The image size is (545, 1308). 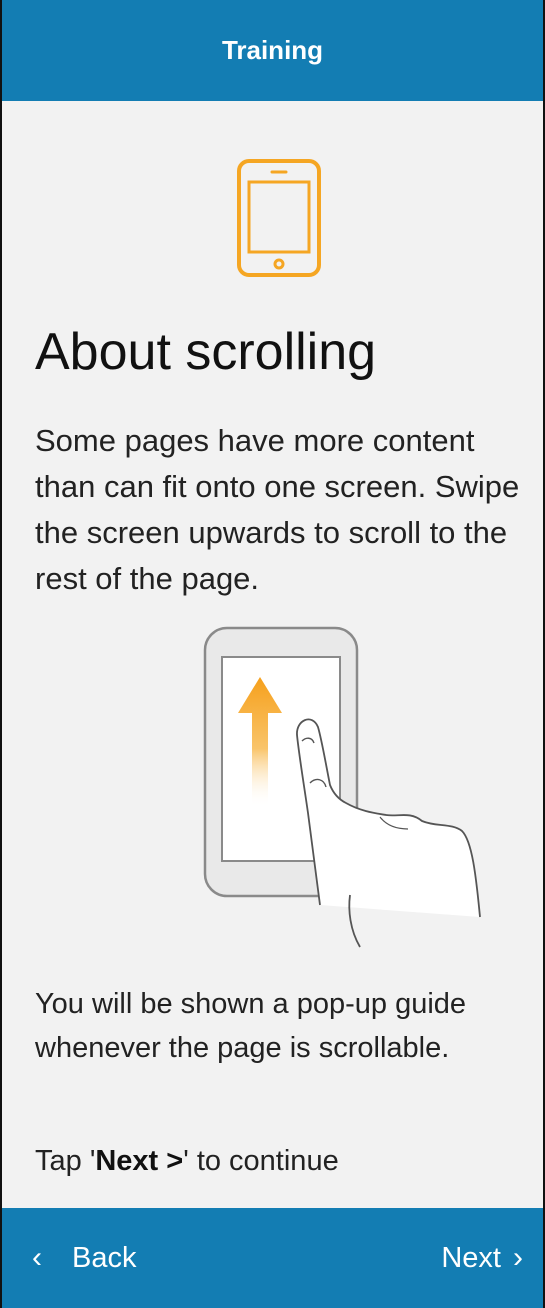 What do you see at coordinates (104, 1257) in the screenshot?
I see `back-button-label: Back` at bounding box center [104, 1257].